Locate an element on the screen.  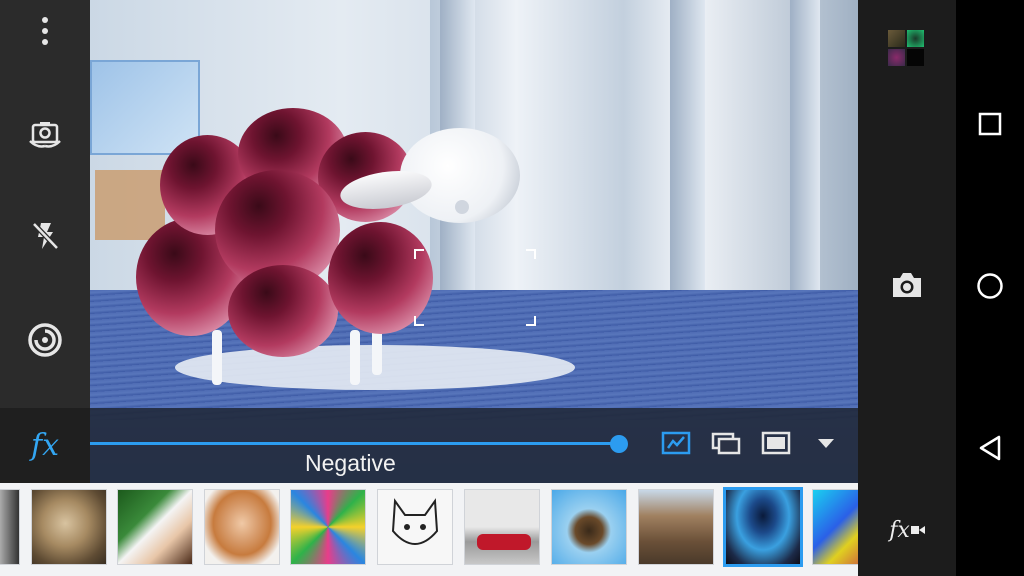
expand-options-button is located at coordinates (826, 445).